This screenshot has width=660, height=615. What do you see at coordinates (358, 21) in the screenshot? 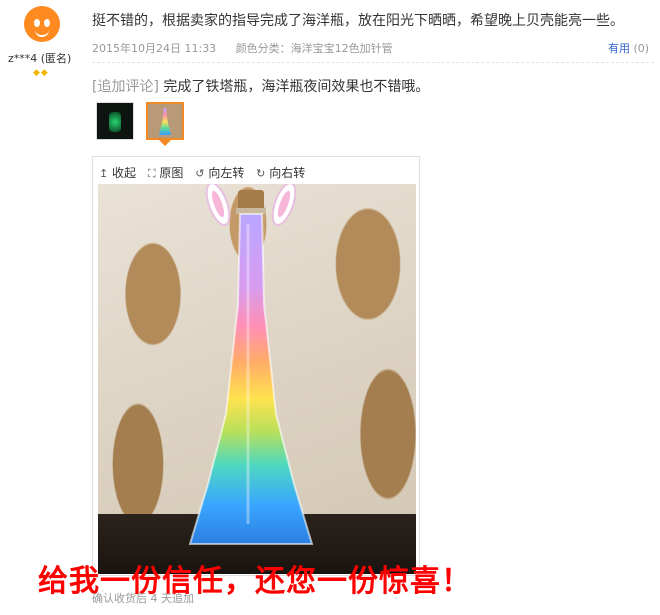
I see `review-text: 挺不错的，根据卖家的指导完成了海洋瓶，放在阳光下晒晒，希望晚上贝壳能亮一些。` at bounding box center [358, 21].